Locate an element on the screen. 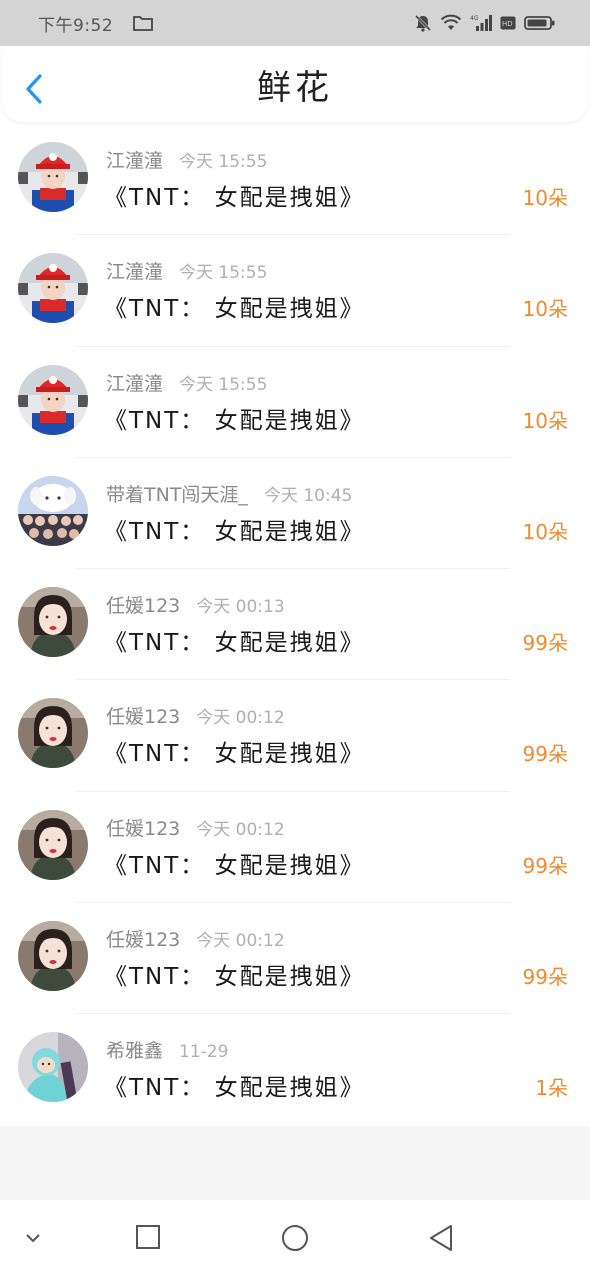 The image size is (590, 1280). username: 带着TNT闯天涯_ is located at coordinates (177, 495).